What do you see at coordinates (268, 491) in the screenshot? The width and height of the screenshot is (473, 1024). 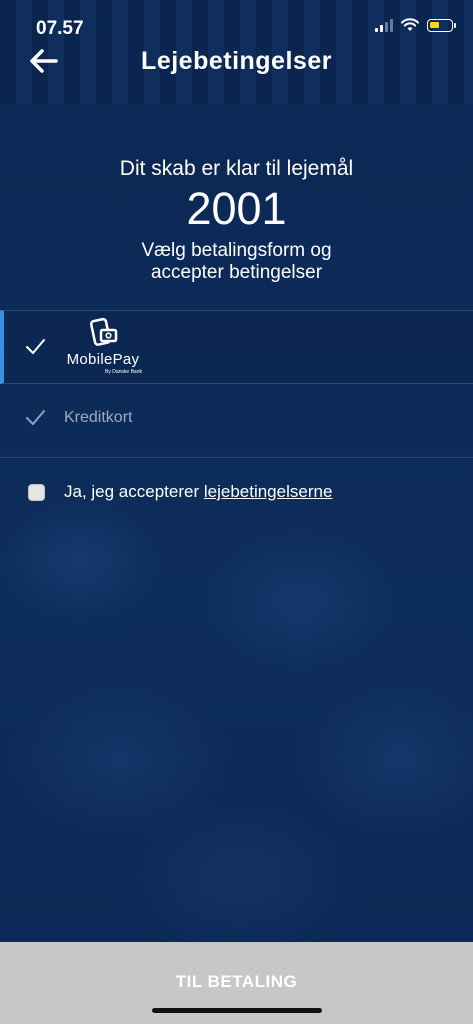 I see `terms-link: lejebetingelserne` at bounding box center [268, 491].